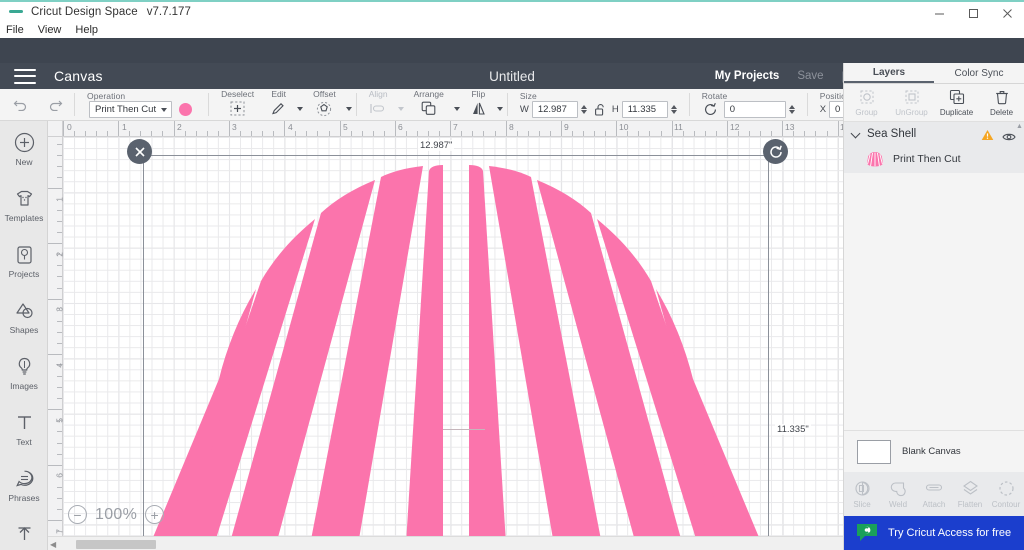  What do you see at coordinates (116, 514) in the screenshot?
I see `zoom-value: 100%` at bounding box center [116, 514].